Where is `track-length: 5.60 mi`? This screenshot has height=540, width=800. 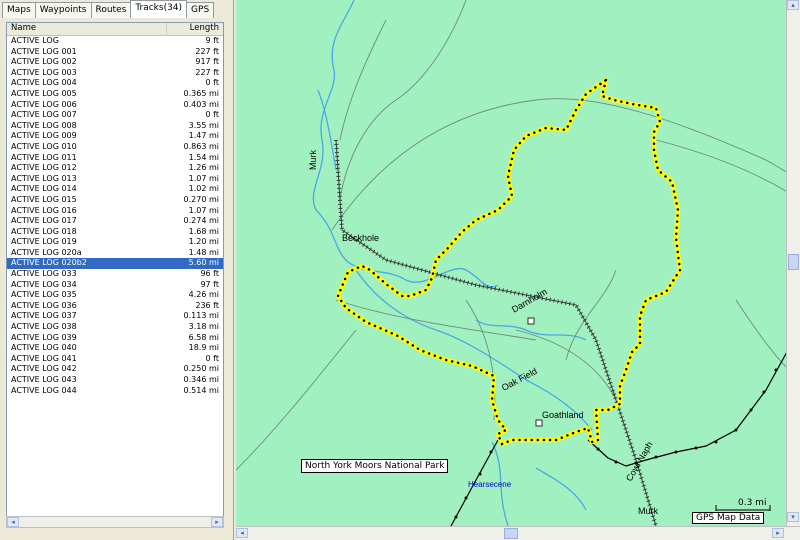 track-length: 5.60 mi is located at coordinates (203, 263).